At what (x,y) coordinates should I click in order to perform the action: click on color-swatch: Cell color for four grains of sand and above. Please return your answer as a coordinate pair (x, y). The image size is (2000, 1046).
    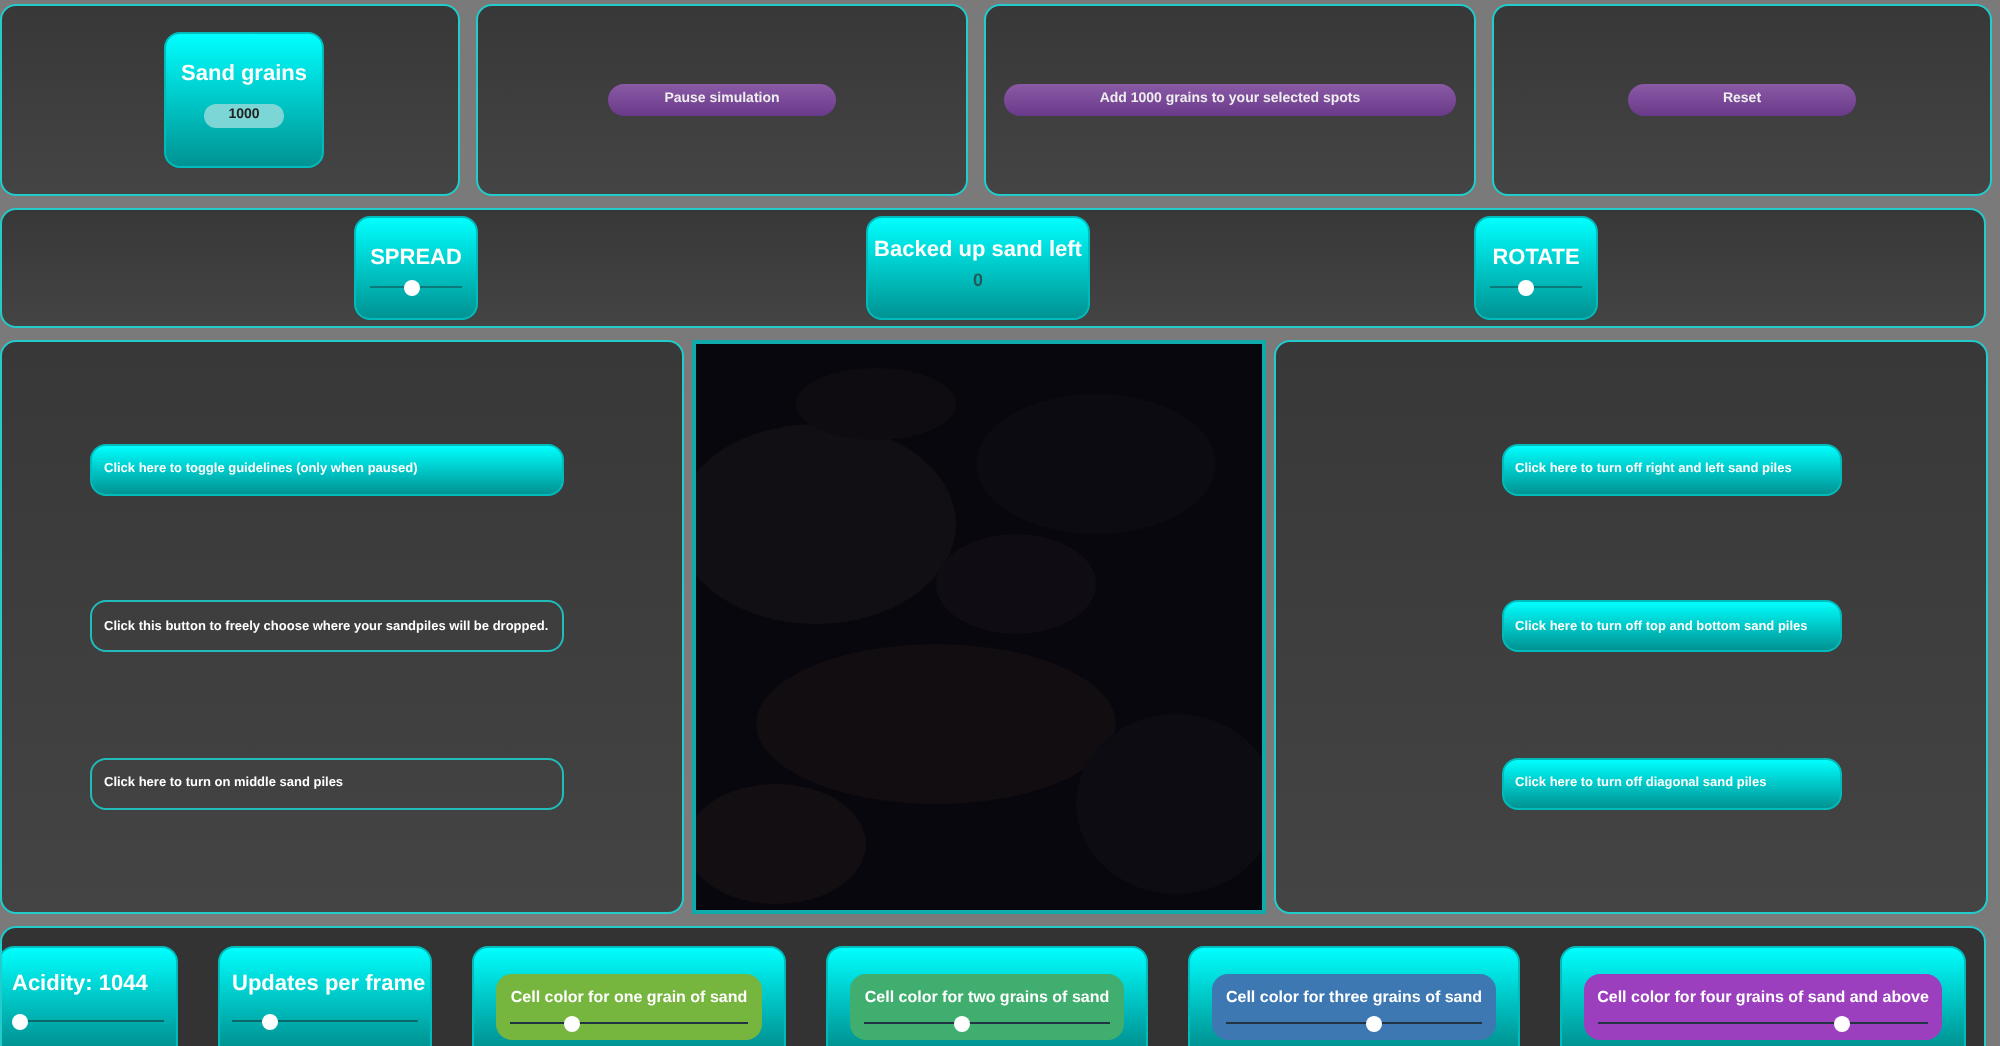
    Looking at the image, I should click on (1763, 1007).